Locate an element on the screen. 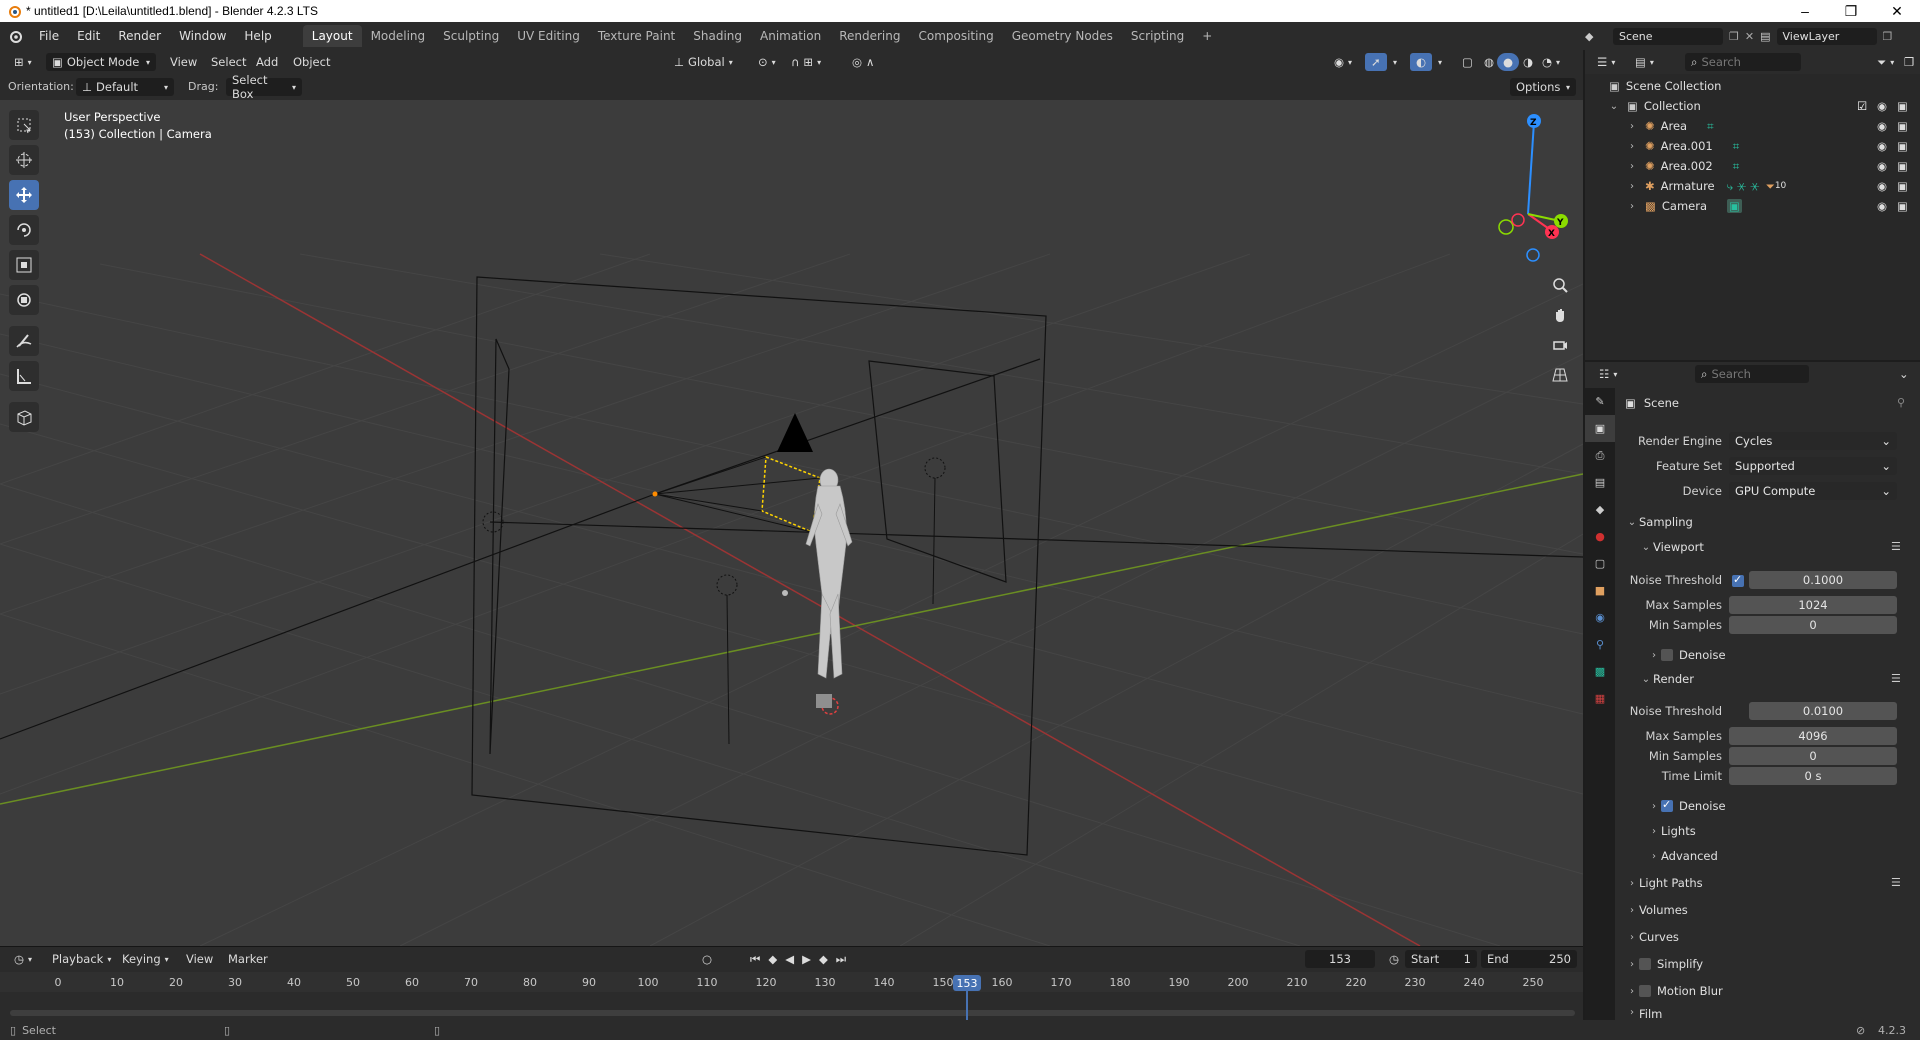 This screenshot has height=1040, width=1920. transform-icon is located at coordinates (24, 300).